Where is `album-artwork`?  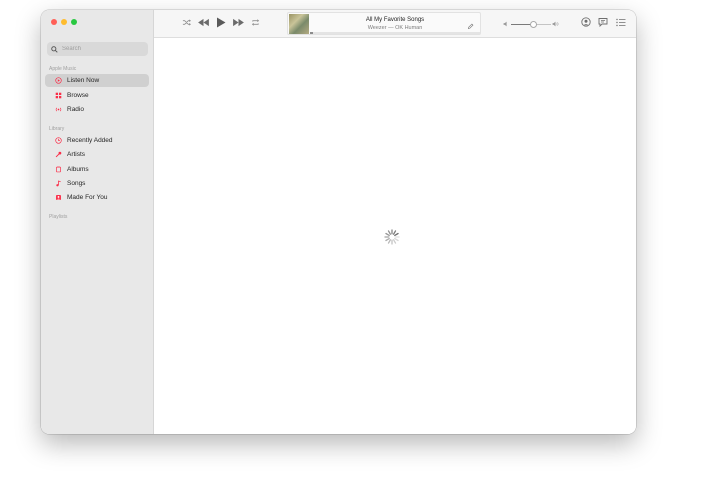 album-artwork is located at coordinates (299, 24).